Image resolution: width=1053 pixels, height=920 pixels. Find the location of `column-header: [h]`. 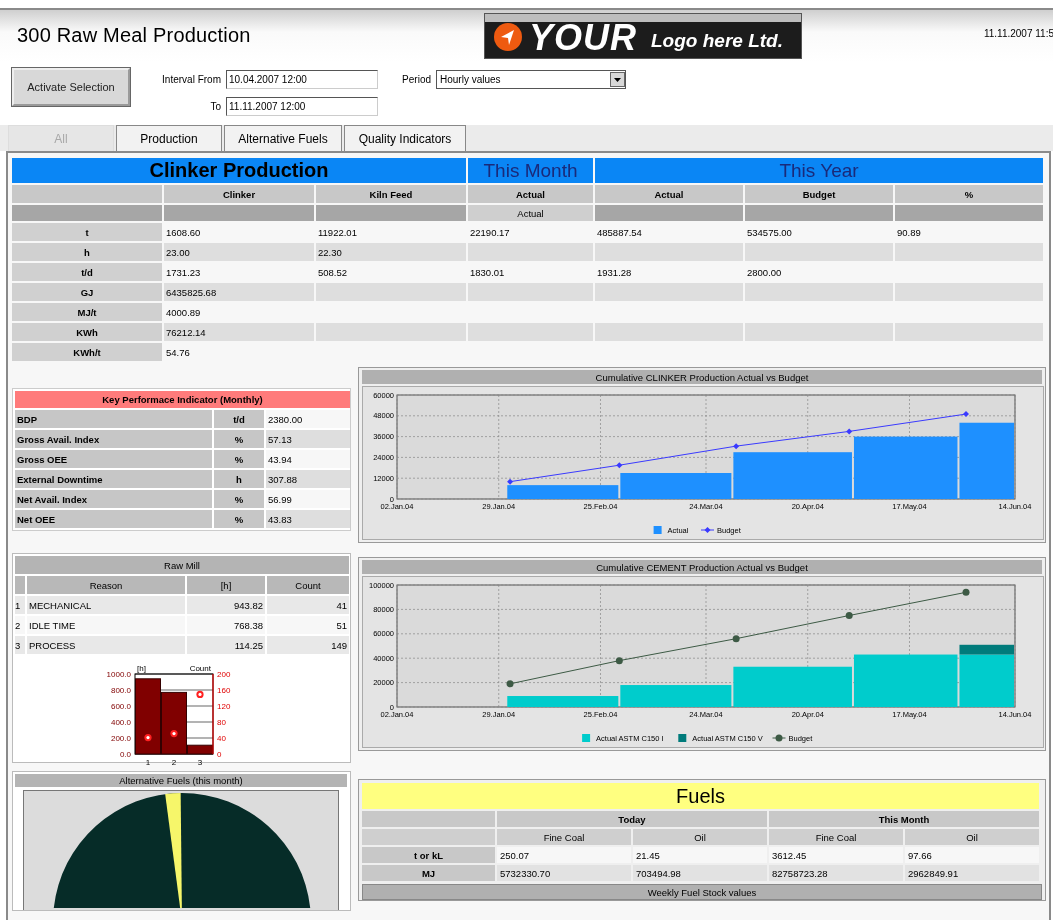

column-header: [h] is located at coordinates (226, 585).